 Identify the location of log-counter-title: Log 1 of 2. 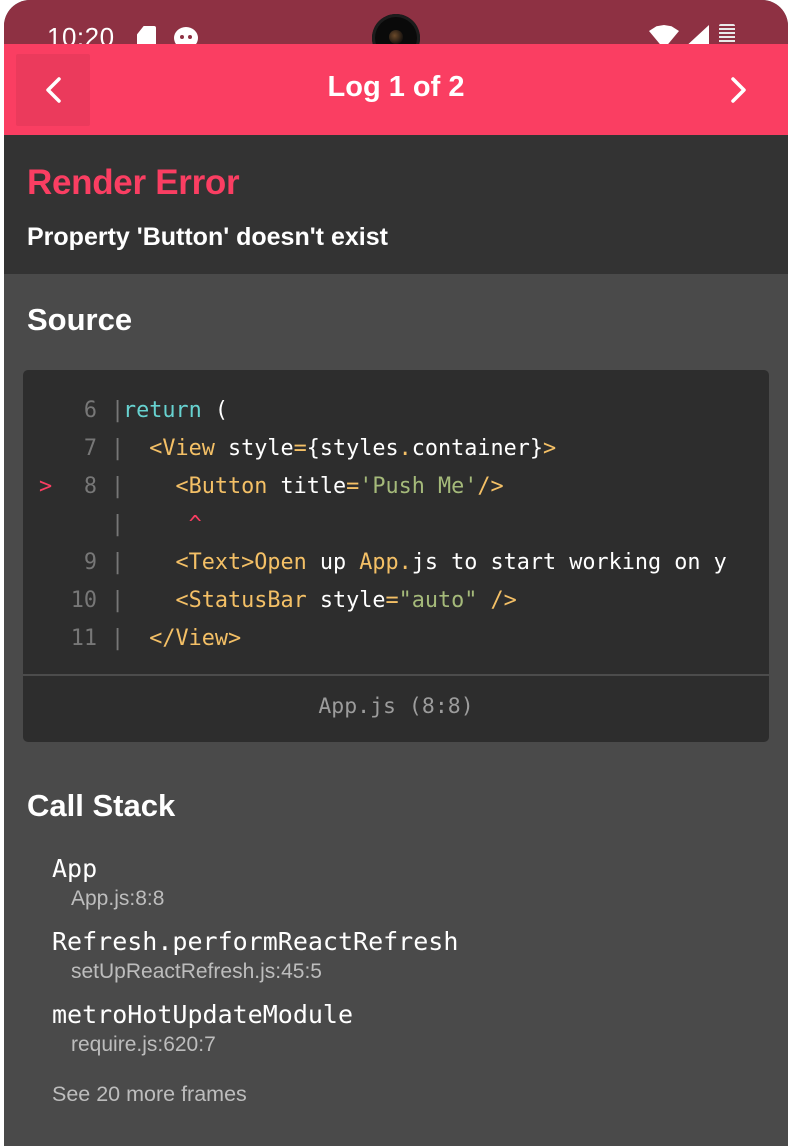
(396, 87).